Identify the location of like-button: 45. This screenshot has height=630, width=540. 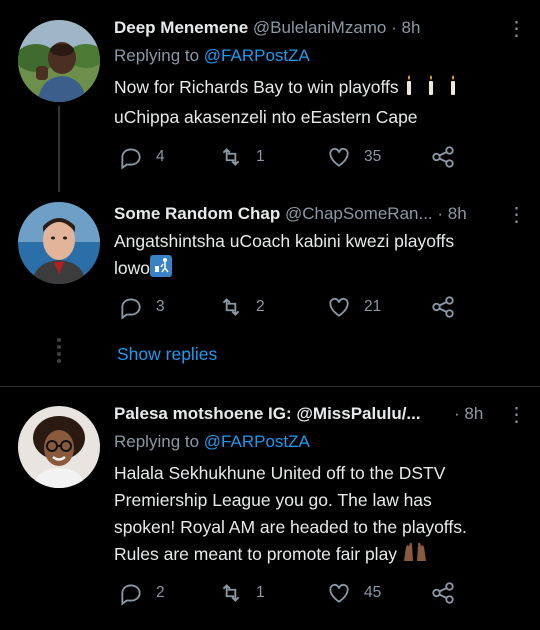
(353, 593).